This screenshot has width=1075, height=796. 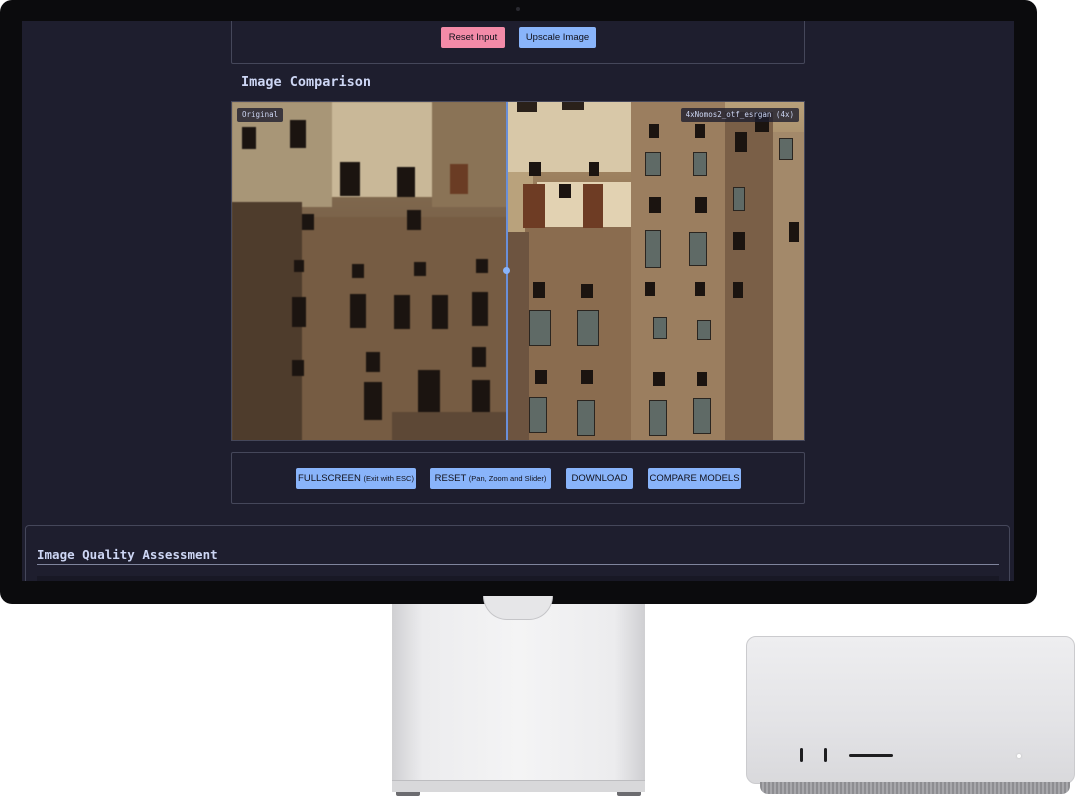 What do you see at coordinates (127, 554) in the screenshot?
I see `quality-assessment-title: Image Quality Assessment` at bounding box center [127, 554].